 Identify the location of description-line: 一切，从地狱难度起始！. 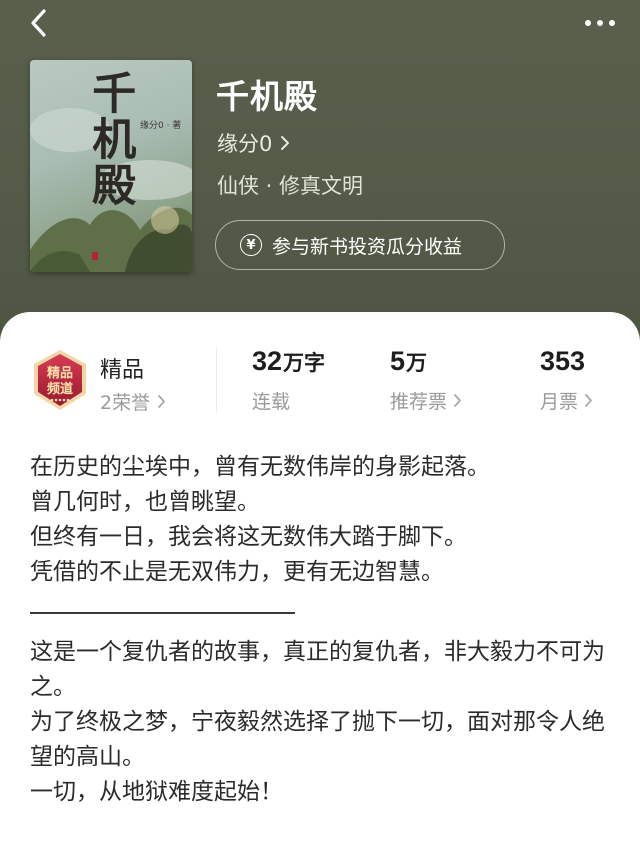
(156, 792).